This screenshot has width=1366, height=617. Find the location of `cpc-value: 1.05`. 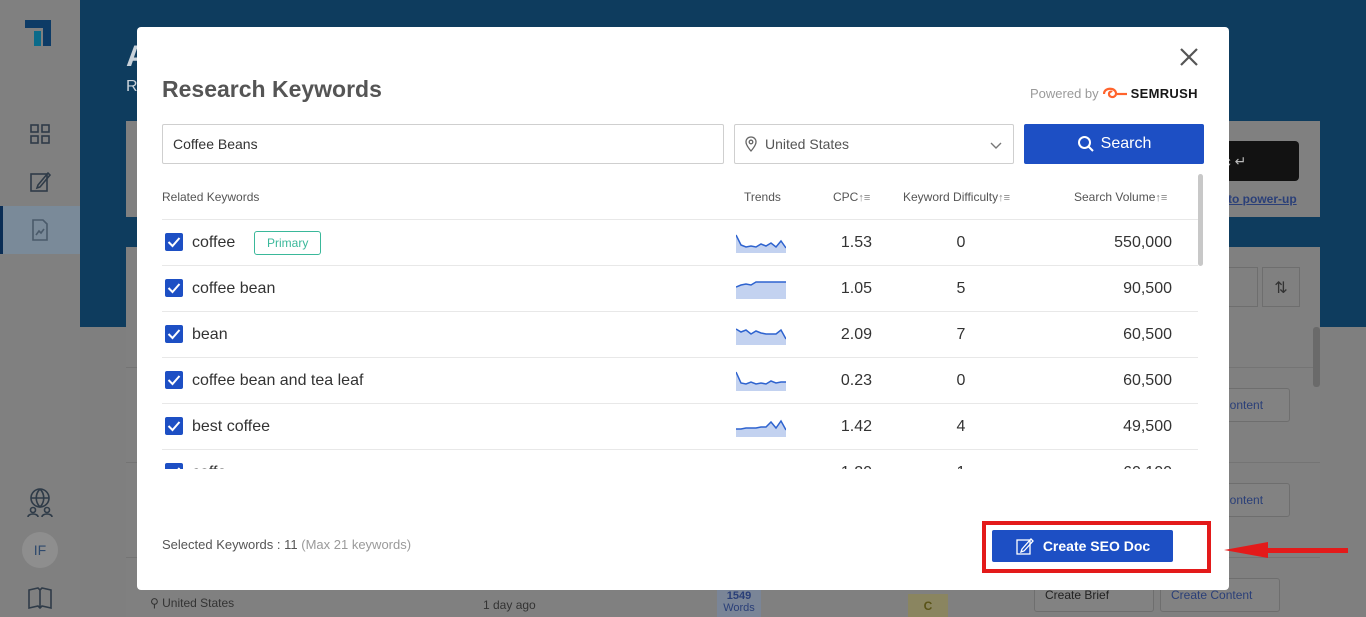

cpc-value: 1.05 is located at coordinates (856, 288).